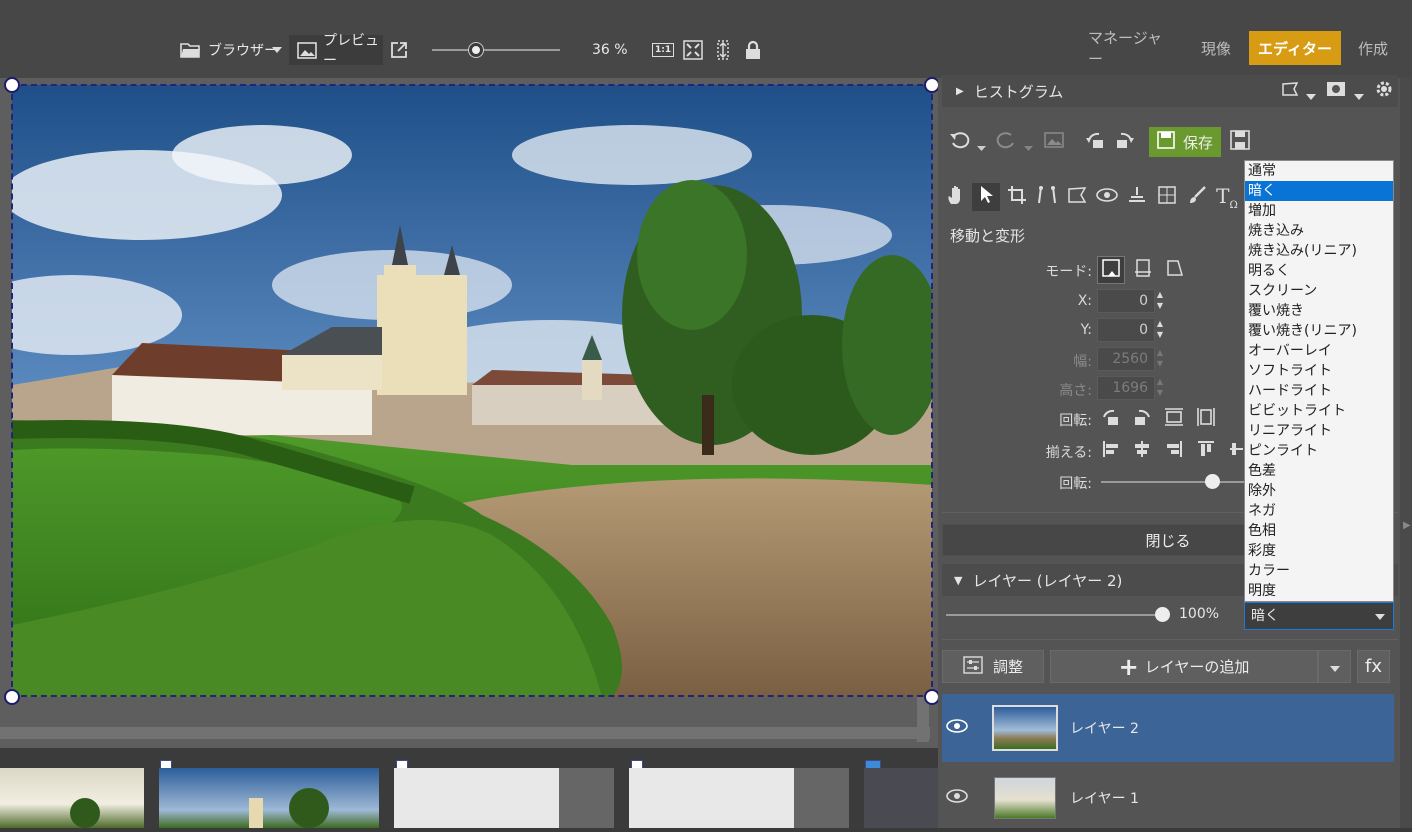 The width and height of the screenshot is (1412, 832). What do you see at coordinates (1319, 191) in the screenshot?
I see `blend-mode-option: 暗く` at bounding box center [1319, 191].